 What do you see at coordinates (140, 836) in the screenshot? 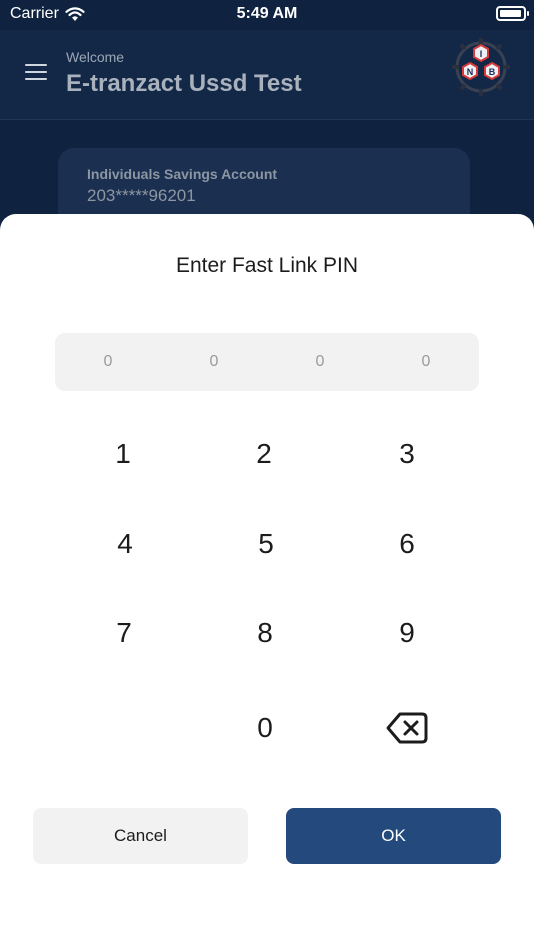
I see `cancel-button: Cancel` at bounding box center [140, 836].